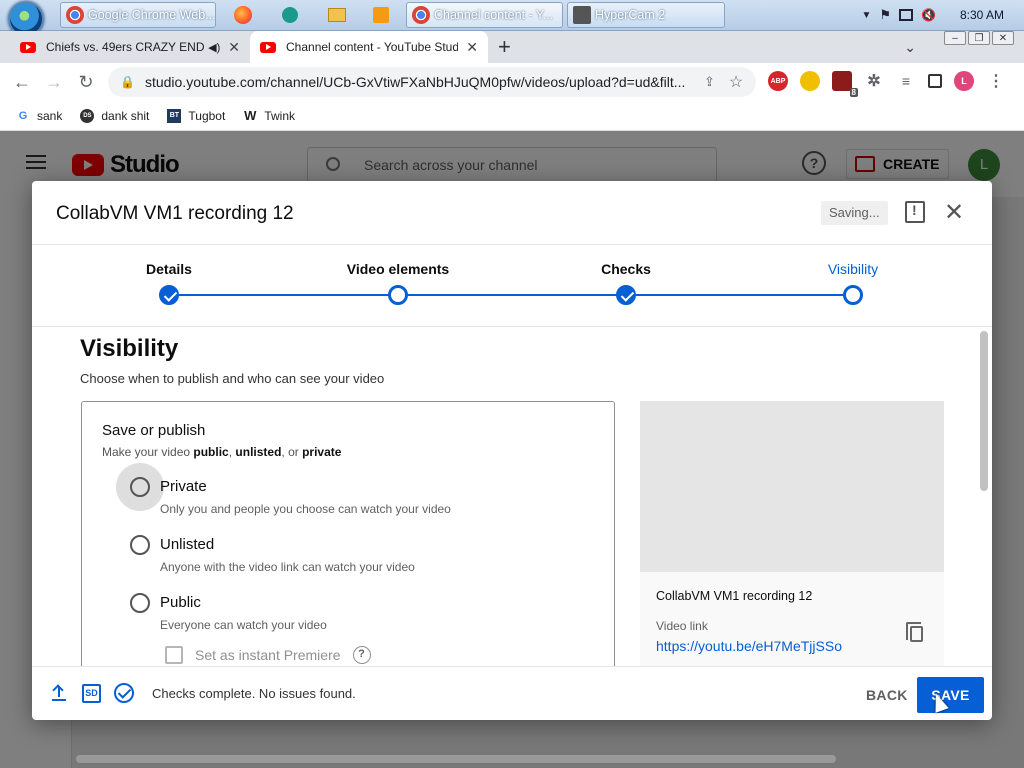  I want to click on media-player-icon, so click(381, 15).